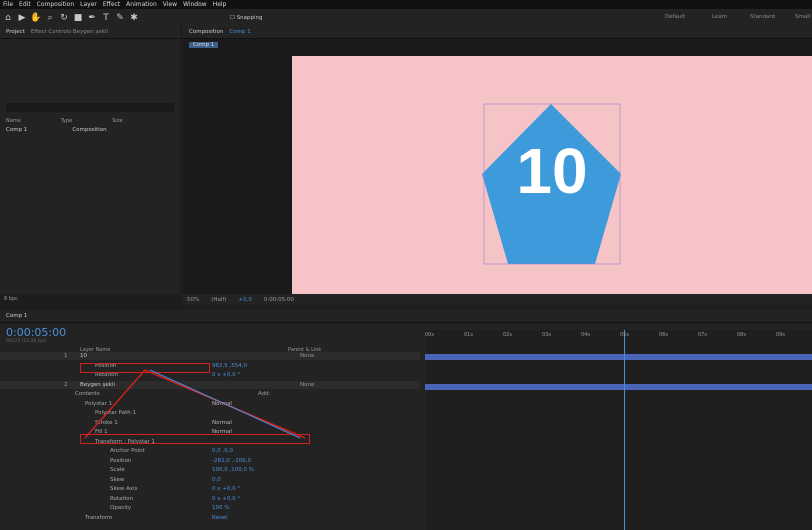  Describe the element at coordinates (17, 130) in the screenshot. I see `item-name: Comp 1` at that location.